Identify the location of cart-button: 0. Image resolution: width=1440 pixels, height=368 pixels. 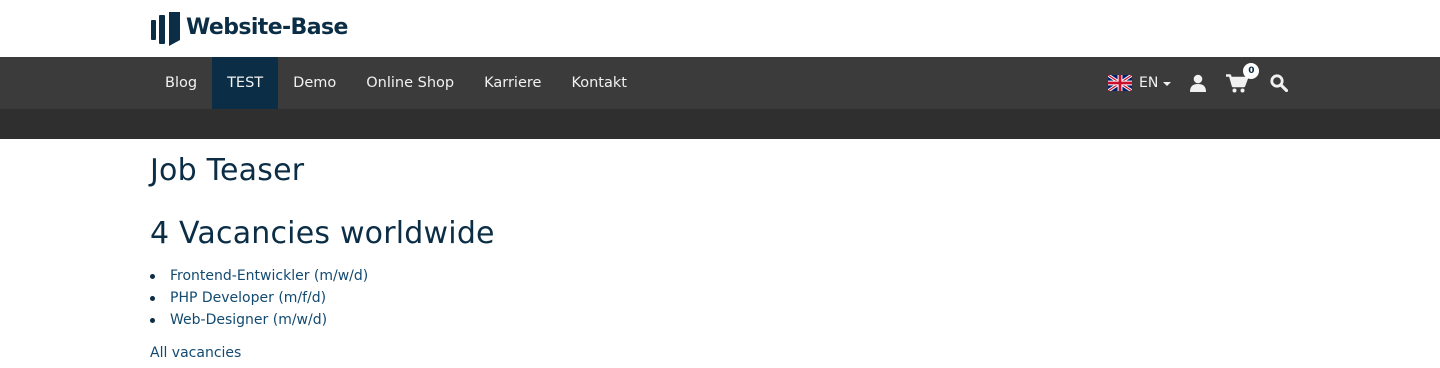
(1243, 77).